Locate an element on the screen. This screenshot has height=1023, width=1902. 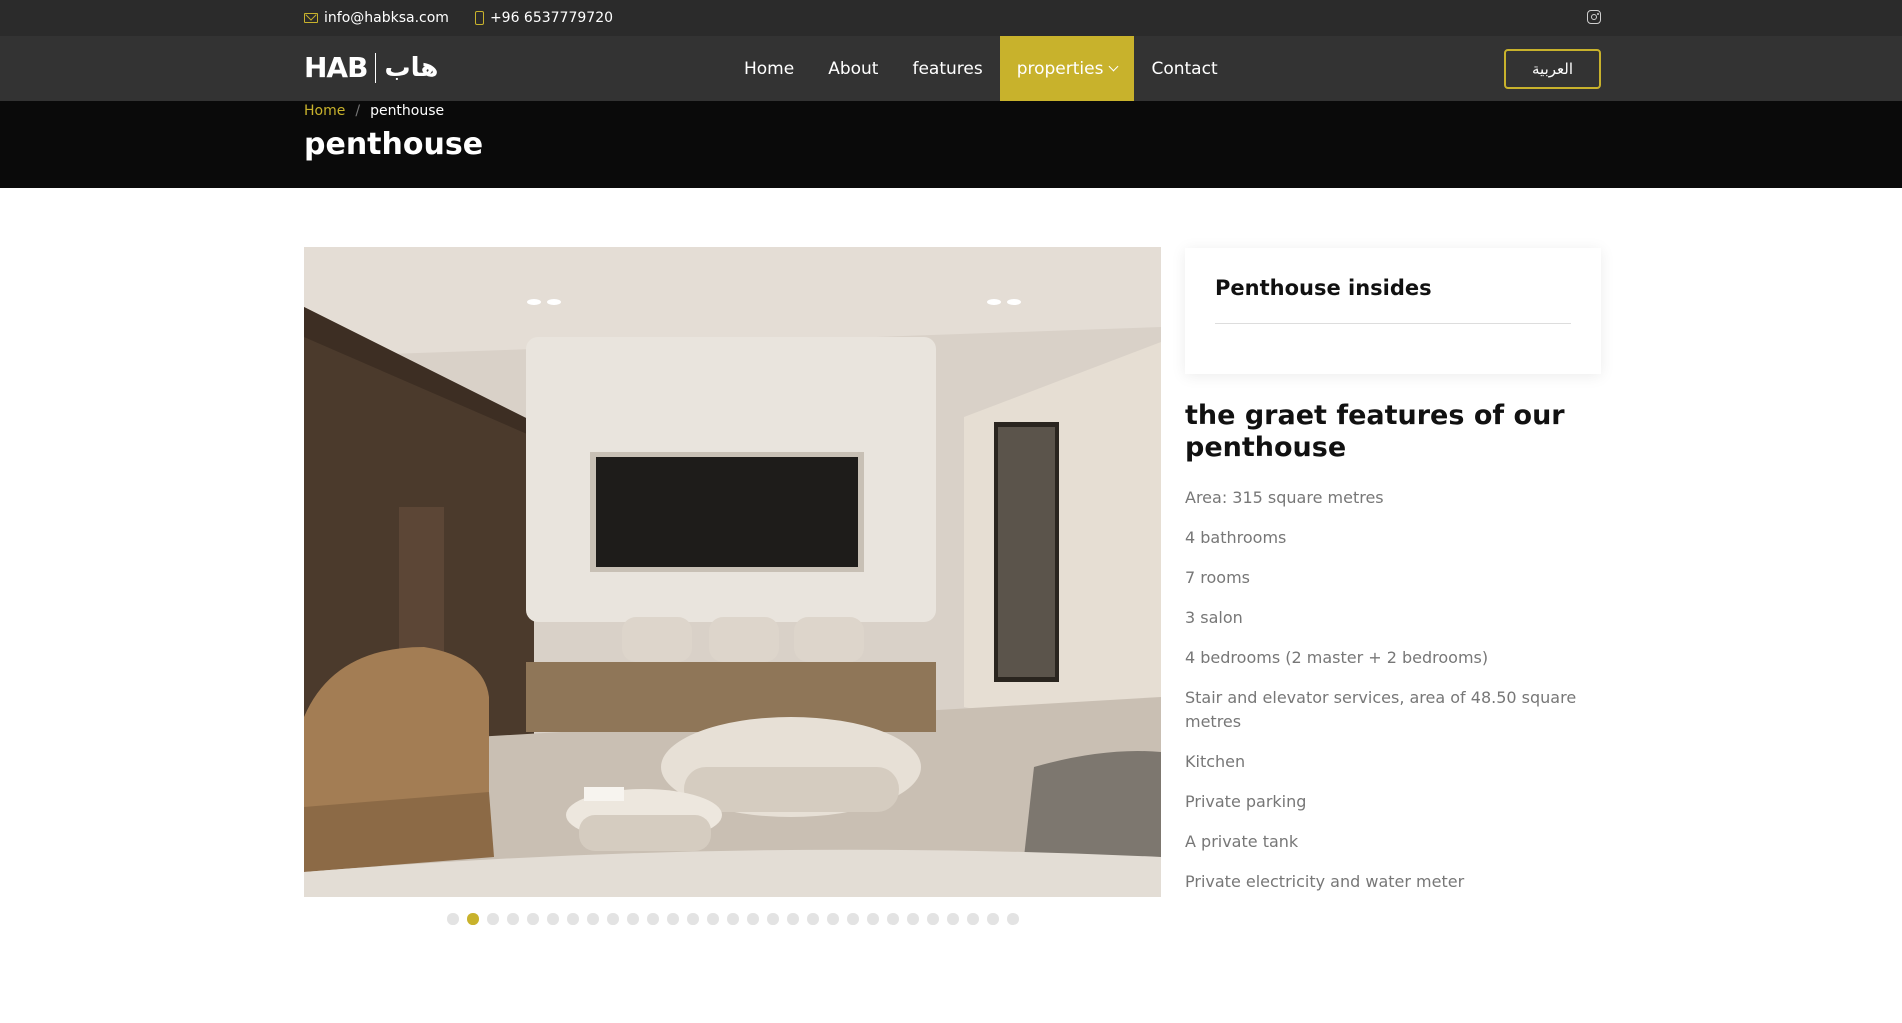
feature-item: A private tank is located at coordinates (1242, 841).